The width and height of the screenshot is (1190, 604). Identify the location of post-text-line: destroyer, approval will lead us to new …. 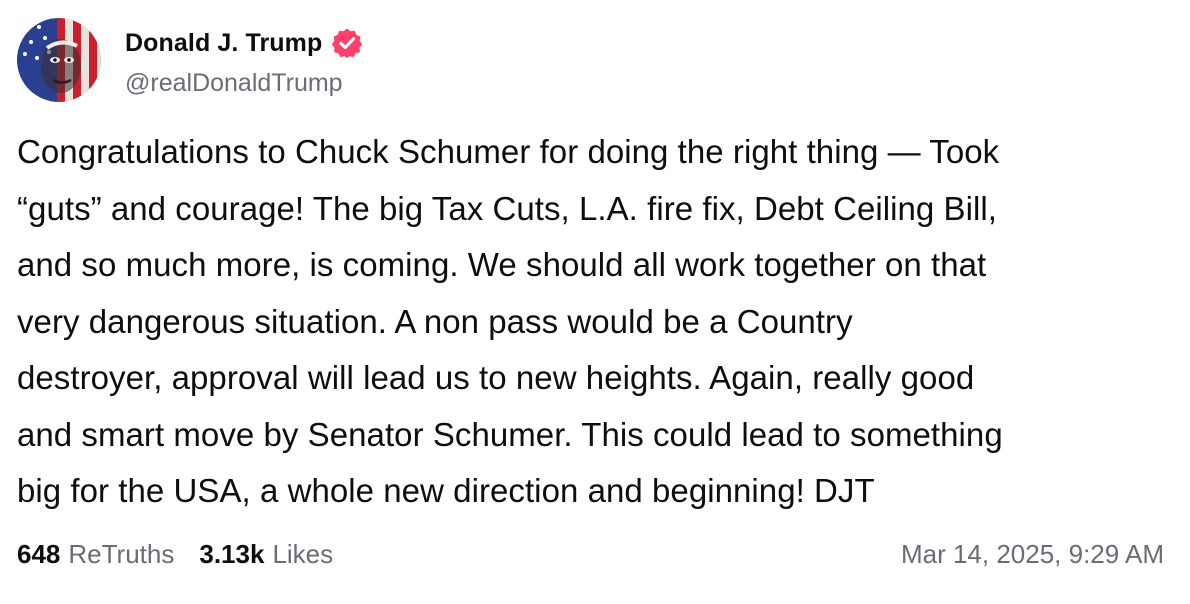
(496, 377).